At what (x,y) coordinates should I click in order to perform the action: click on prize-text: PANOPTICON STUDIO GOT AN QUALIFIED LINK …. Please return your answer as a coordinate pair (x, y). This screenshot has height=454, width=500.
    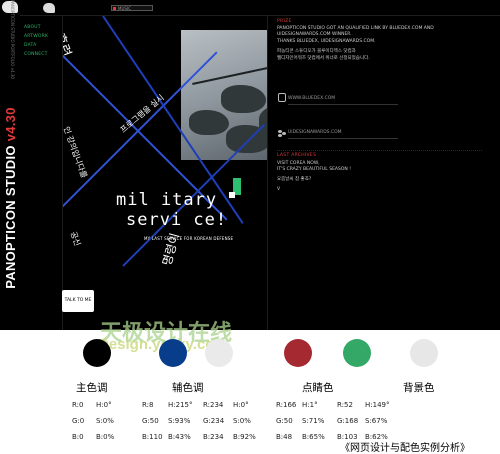
    Looking at the image, I should click on (355, 31).